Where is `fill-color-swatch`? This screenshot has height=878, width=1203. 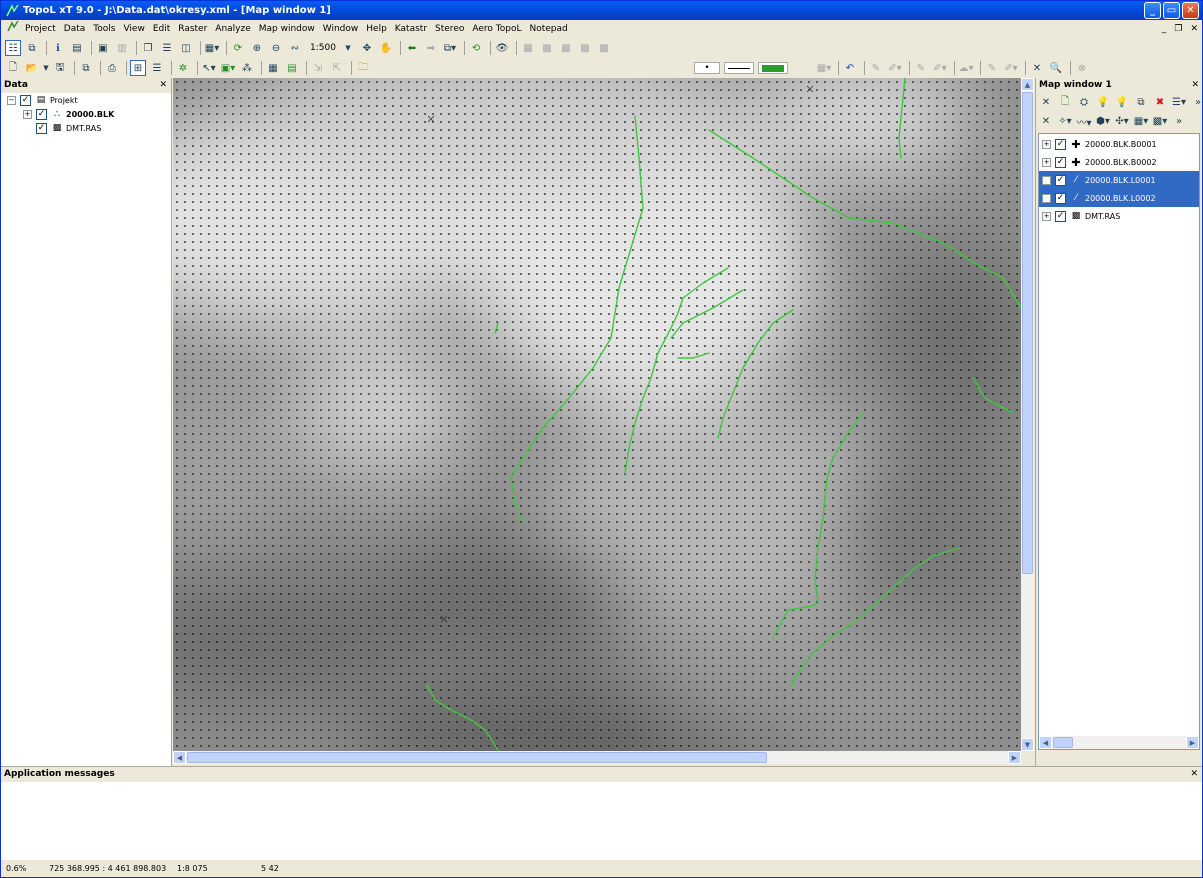 fill-color-swatch is located at coordinates (773, 68).